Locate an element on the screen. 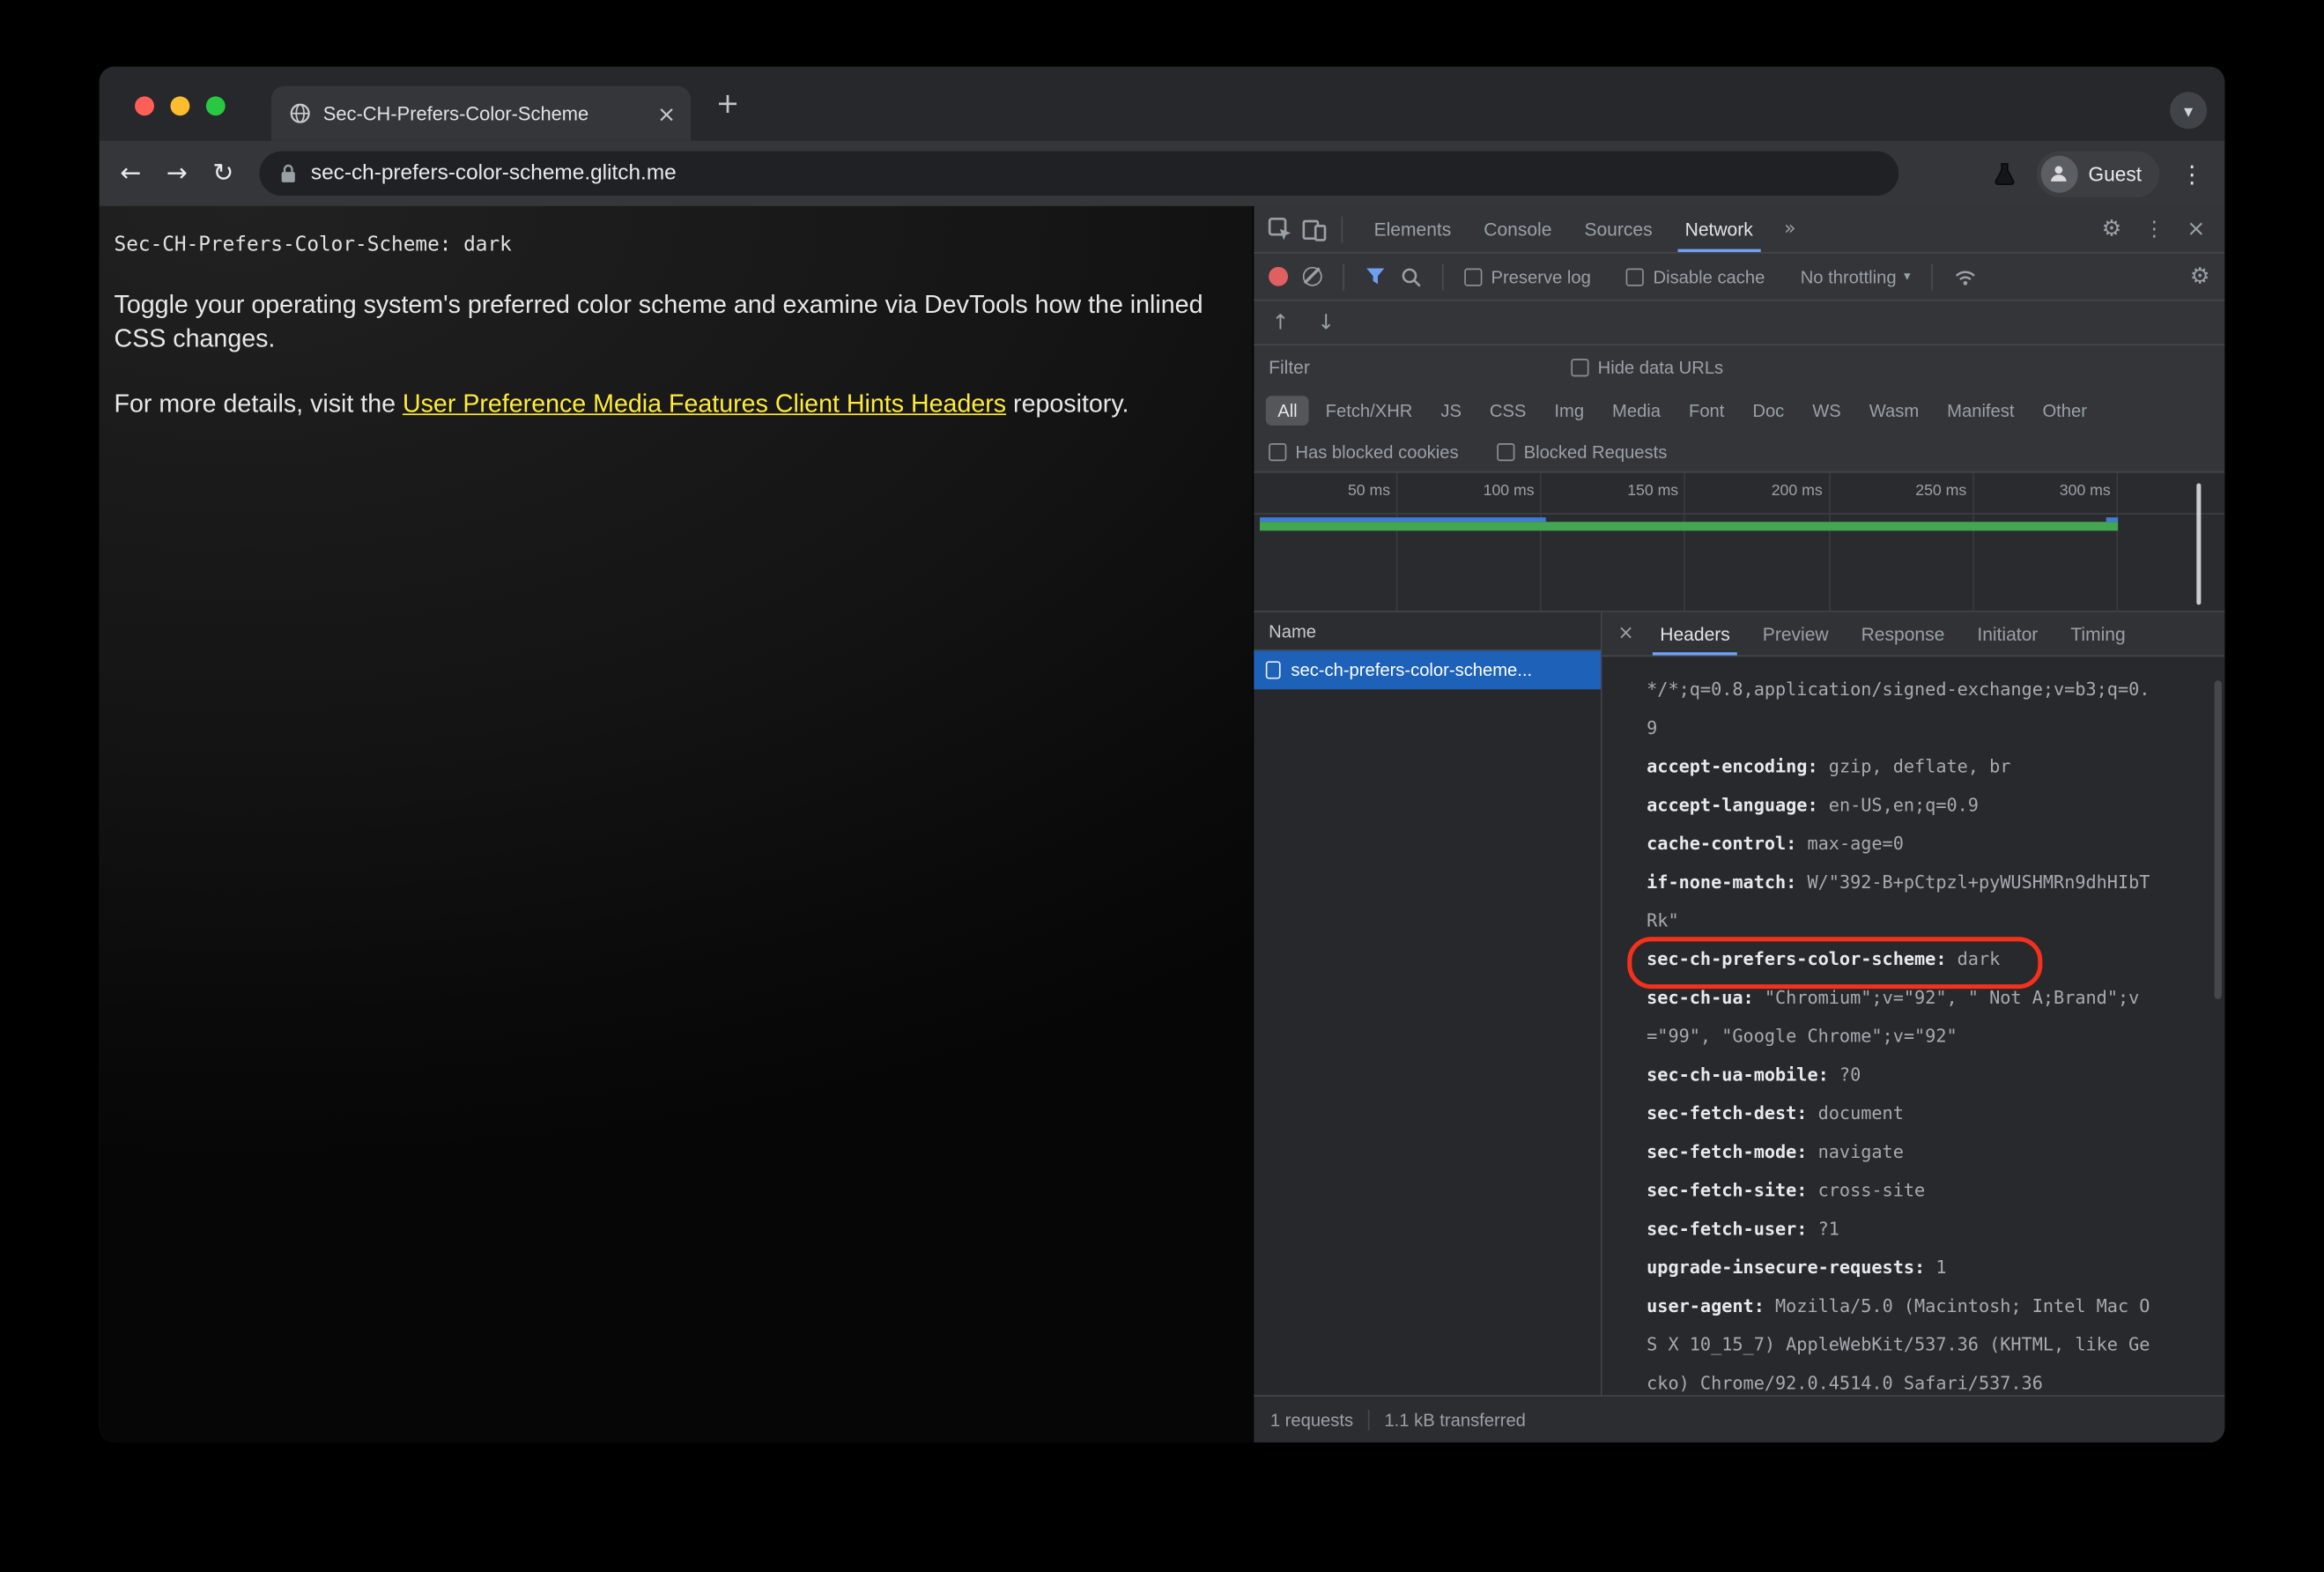  header-name: upgrade-insecure-requests: is located at coordinates (1791, 1268).